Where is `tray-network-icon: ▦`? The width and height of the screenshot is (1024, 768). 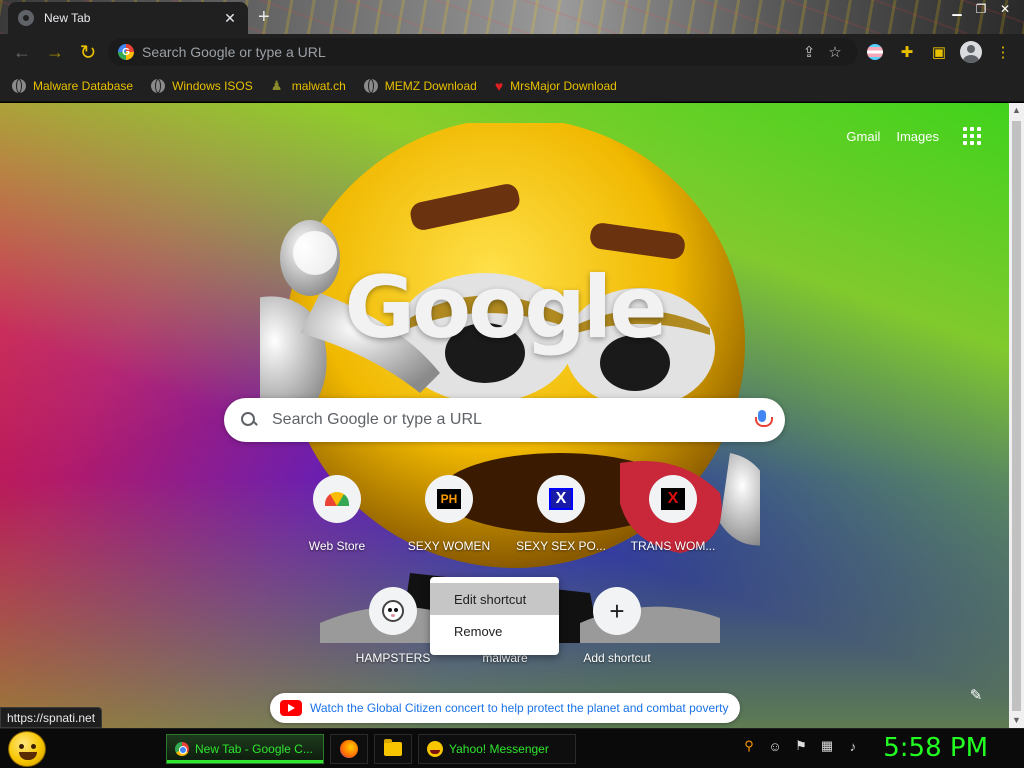
tray-network-icon: ▦ is located at coordinates (827, 746).